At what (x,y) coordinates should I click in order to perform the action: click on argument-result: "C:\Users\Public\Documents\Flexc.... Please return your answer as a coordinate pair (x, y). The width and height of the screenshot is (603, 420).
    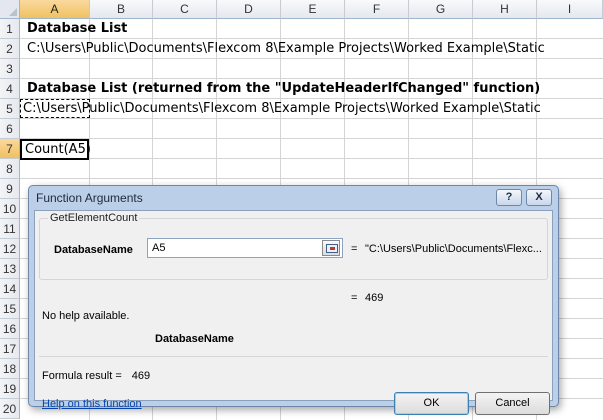
    Looking at the image, I should click on (453, 249).